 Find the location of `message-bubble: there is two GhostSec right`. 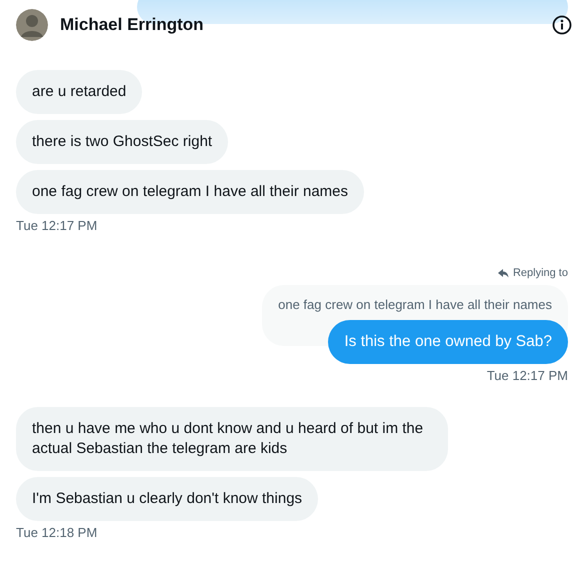

message-bubble: there is two GhostSec right is located at coordinates (122, 142).